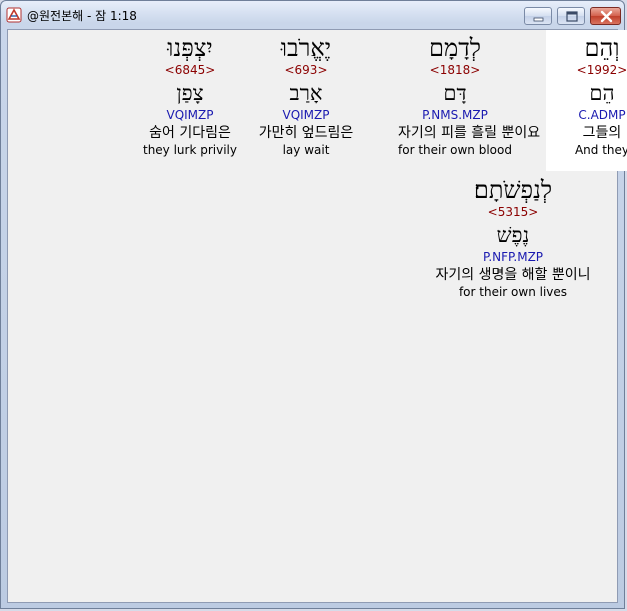 The width and height of the screenshot is (627, 611). I want to click on parsing-code: P.NFP.MZP, so click(513, 257).